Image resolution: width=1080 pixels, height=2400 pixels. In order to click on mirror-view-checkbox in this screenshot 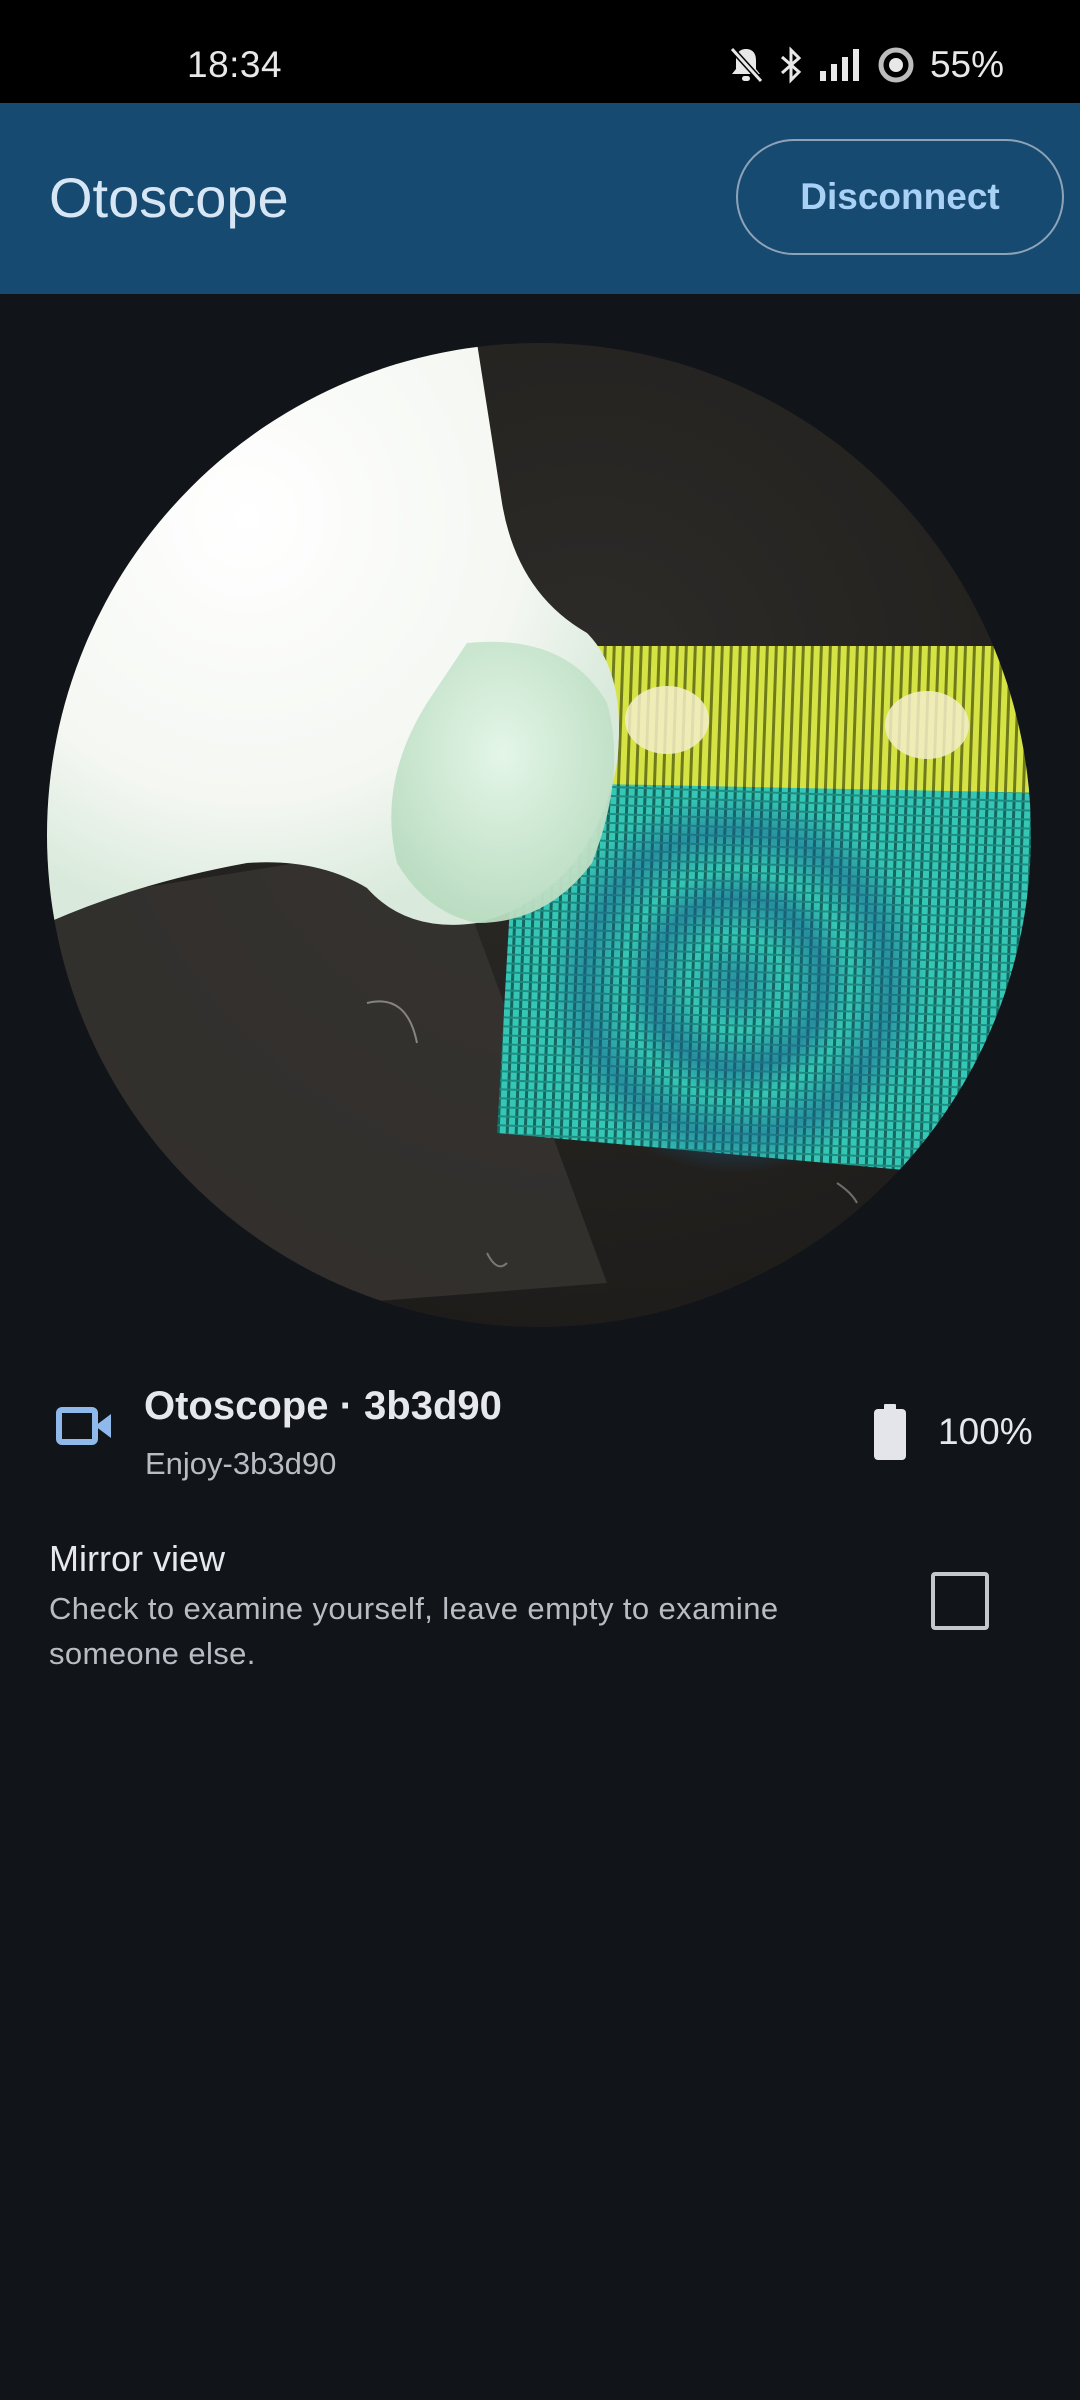, I will do `click(960, 1601)`.